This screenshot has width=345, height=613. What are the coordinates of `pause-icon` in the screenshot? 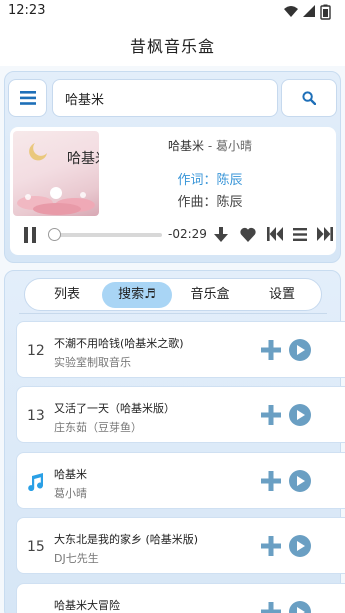 It's located at (30, 235).